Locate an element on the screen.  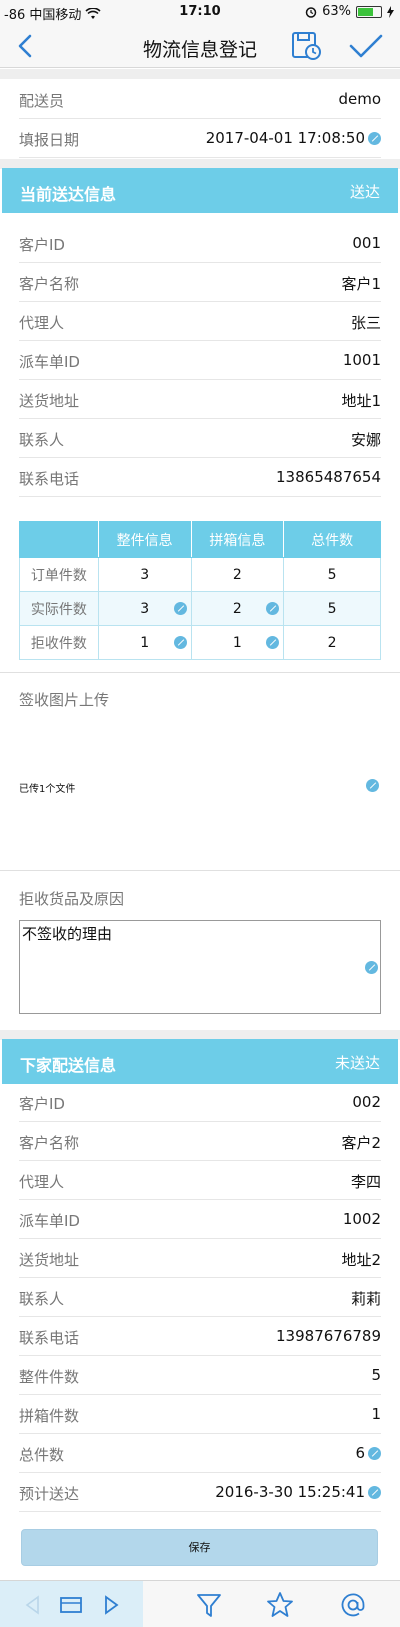
next-delivery-header: 下家配送信息 未送达 is located at coordinates (200, 1061).